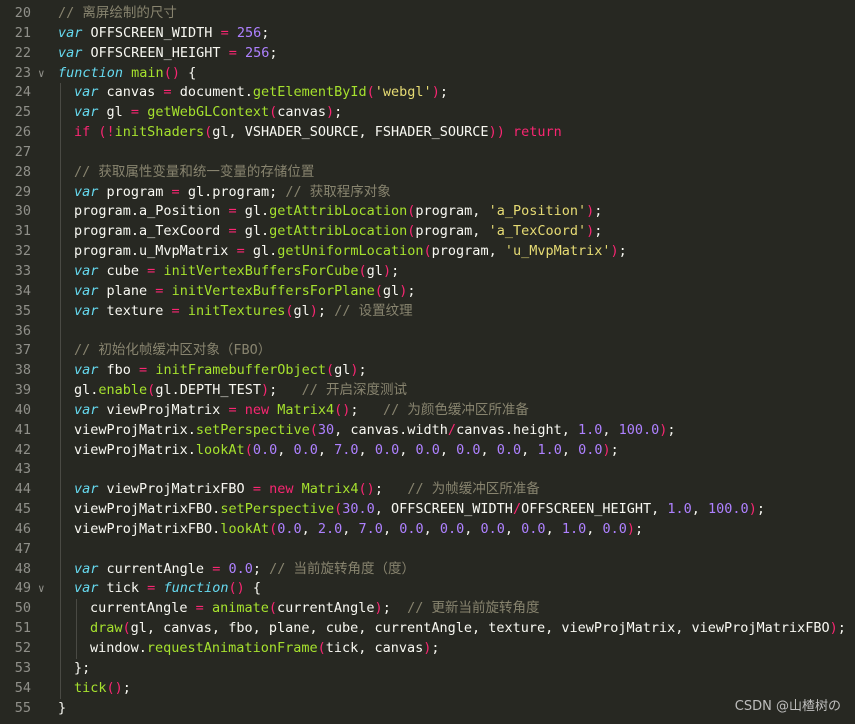  What do you see at coordinates (427, 172) in the screenshot?
I see `code-line: 28 // 获取属性变量和统一变量的存储位置` at bounding box center [427, 172].